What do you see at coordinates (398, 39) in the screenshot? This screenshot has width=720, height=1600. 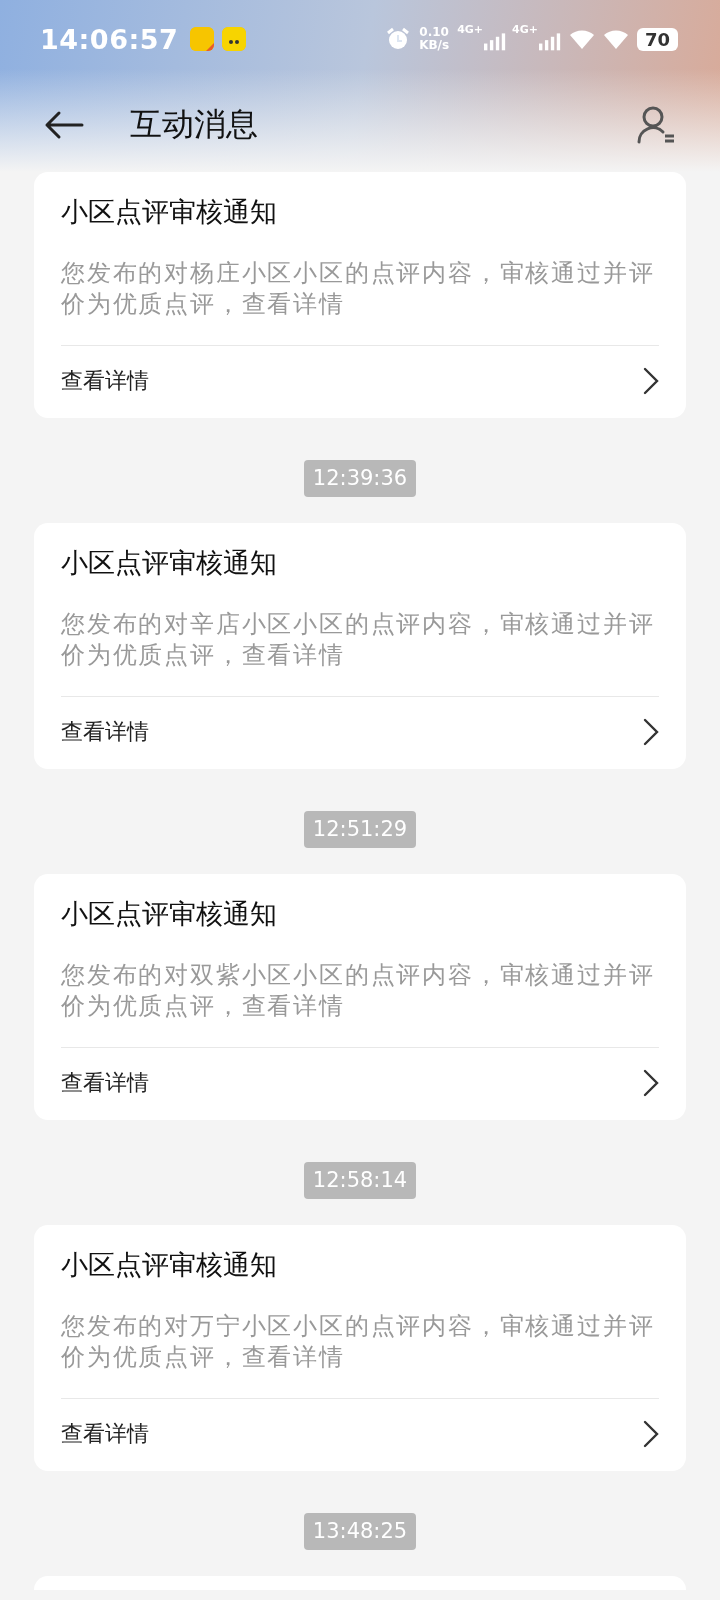 I see `alarm-icon` at bounding box center [398, 39].